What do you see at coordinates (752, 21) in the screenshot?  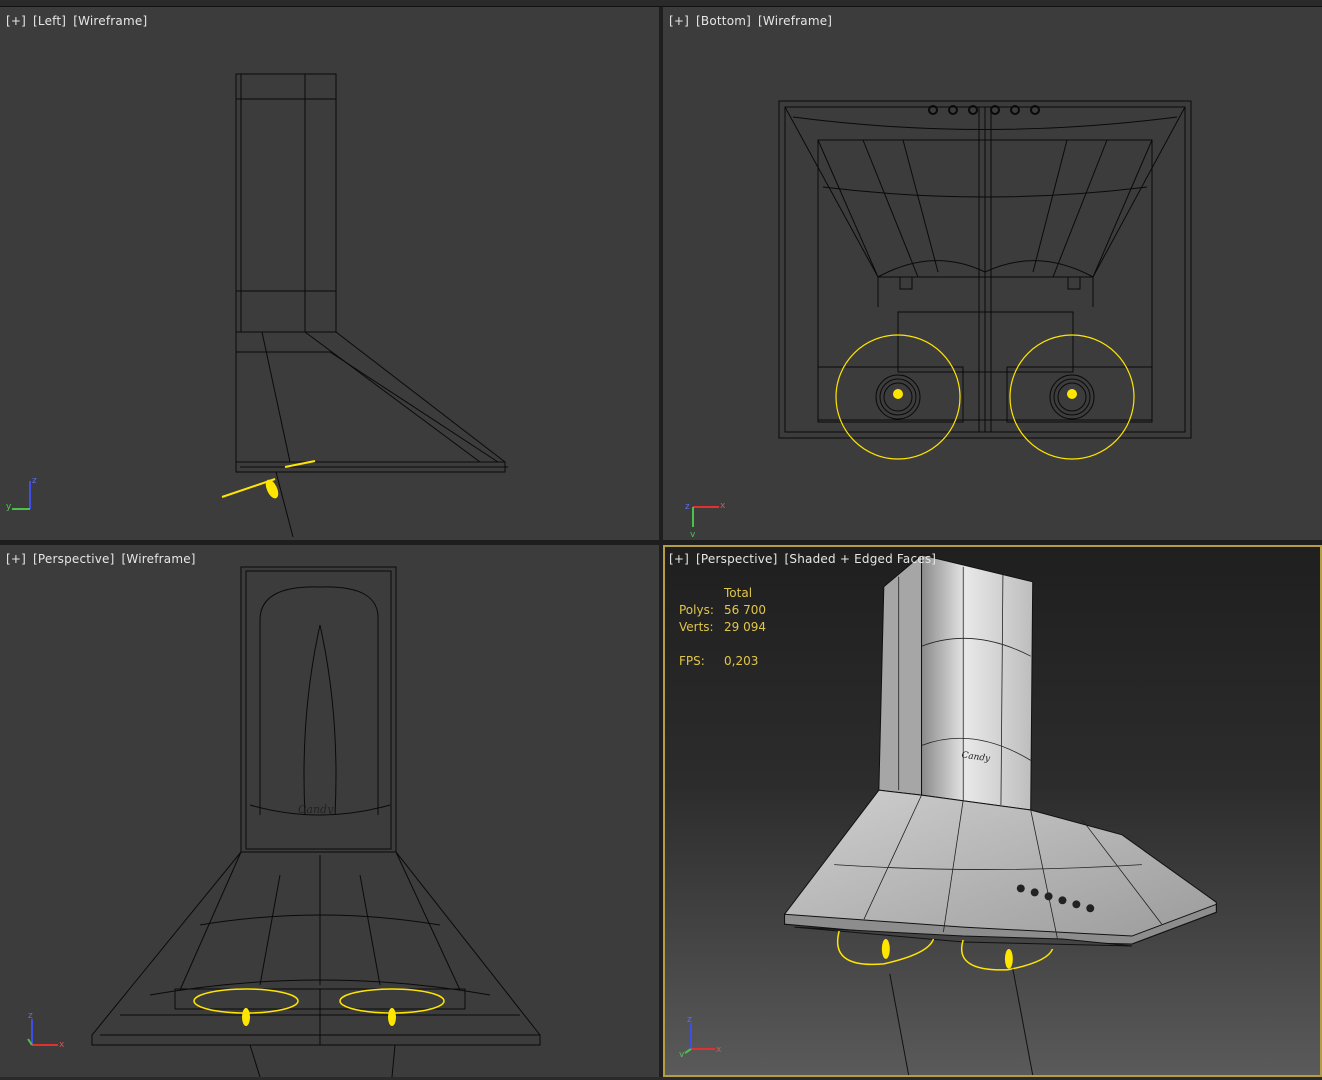 I see `viewport-label-bottom: [+] [Bottom] [Wireframe]` at bounding box center [752, 21].